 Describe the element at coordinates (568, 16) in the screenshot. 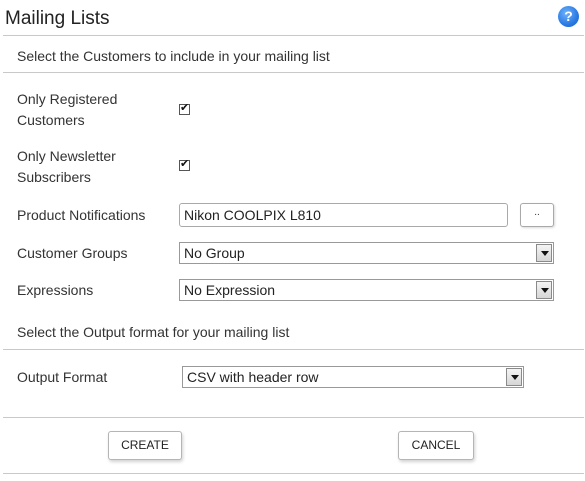

I see `help-icon: ?` at that location.